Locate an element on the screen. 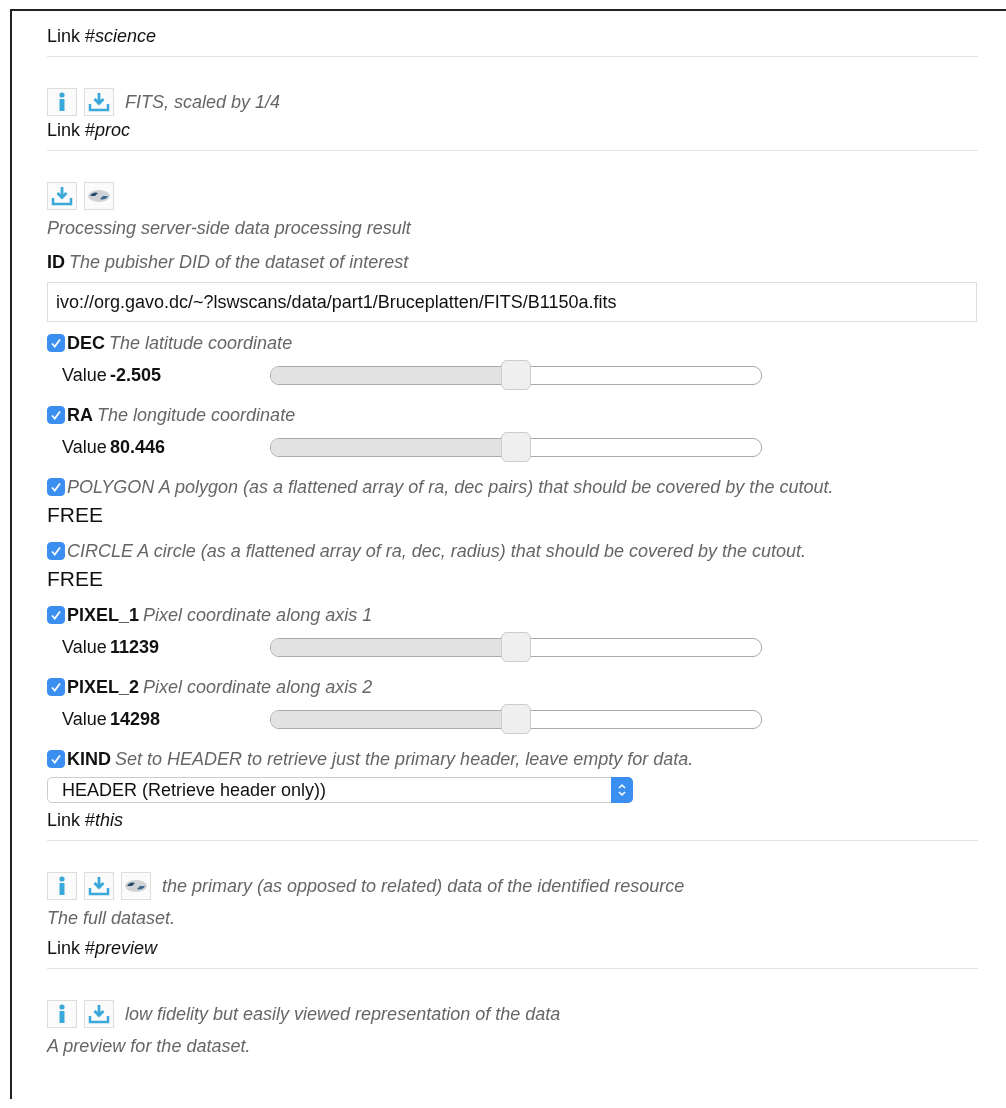 The image size is (1006, 1108). link-description: FITS, scaled by 1/4 is located at coordinates (203, 102).